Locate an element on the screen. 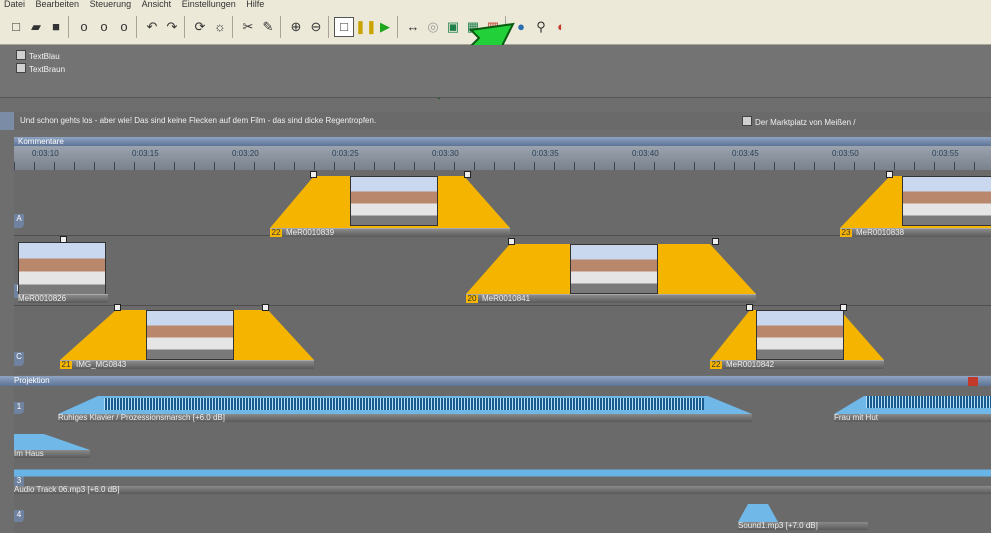 This screenshot has height=533, width=991. stop-icon: □ is located at coordinates (344, 27).